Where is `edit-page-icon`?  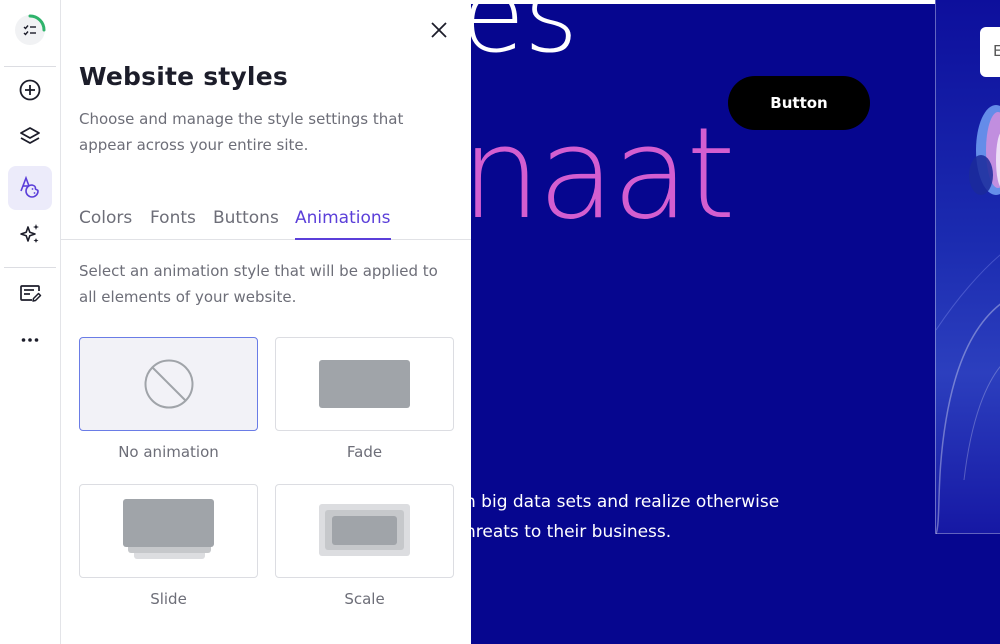 edit-page-icon is located at coordinates (30, 295).